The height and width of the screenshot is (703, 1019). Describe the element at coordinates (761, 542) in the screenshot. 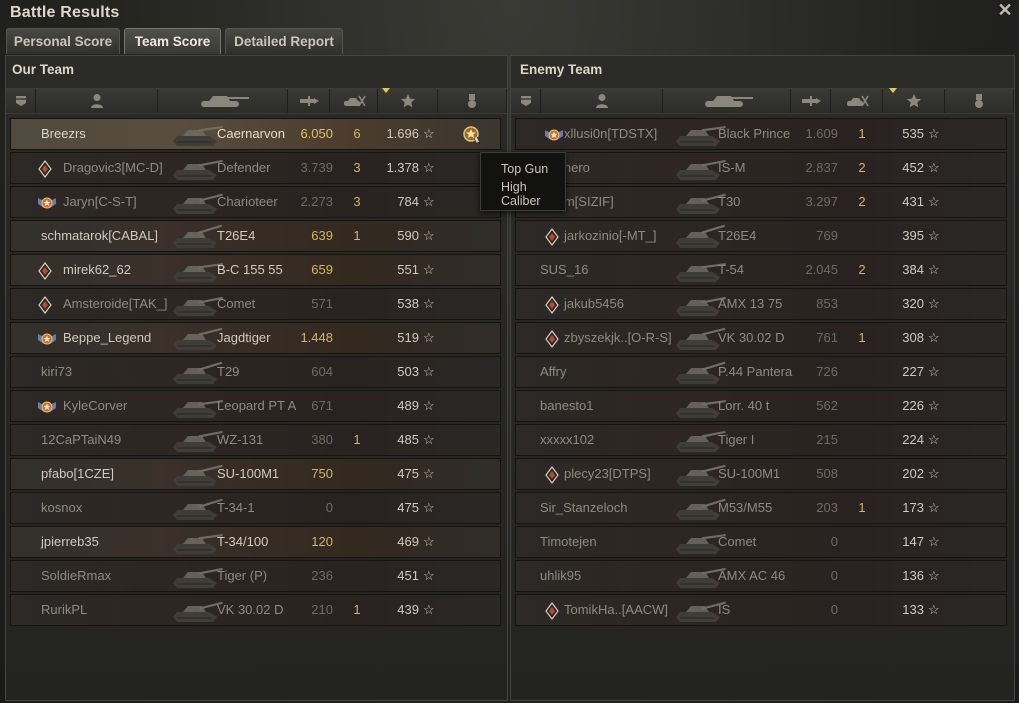

I see `enemy-team-player-row: Timotejen Comet 0 147 ☆` at that location.